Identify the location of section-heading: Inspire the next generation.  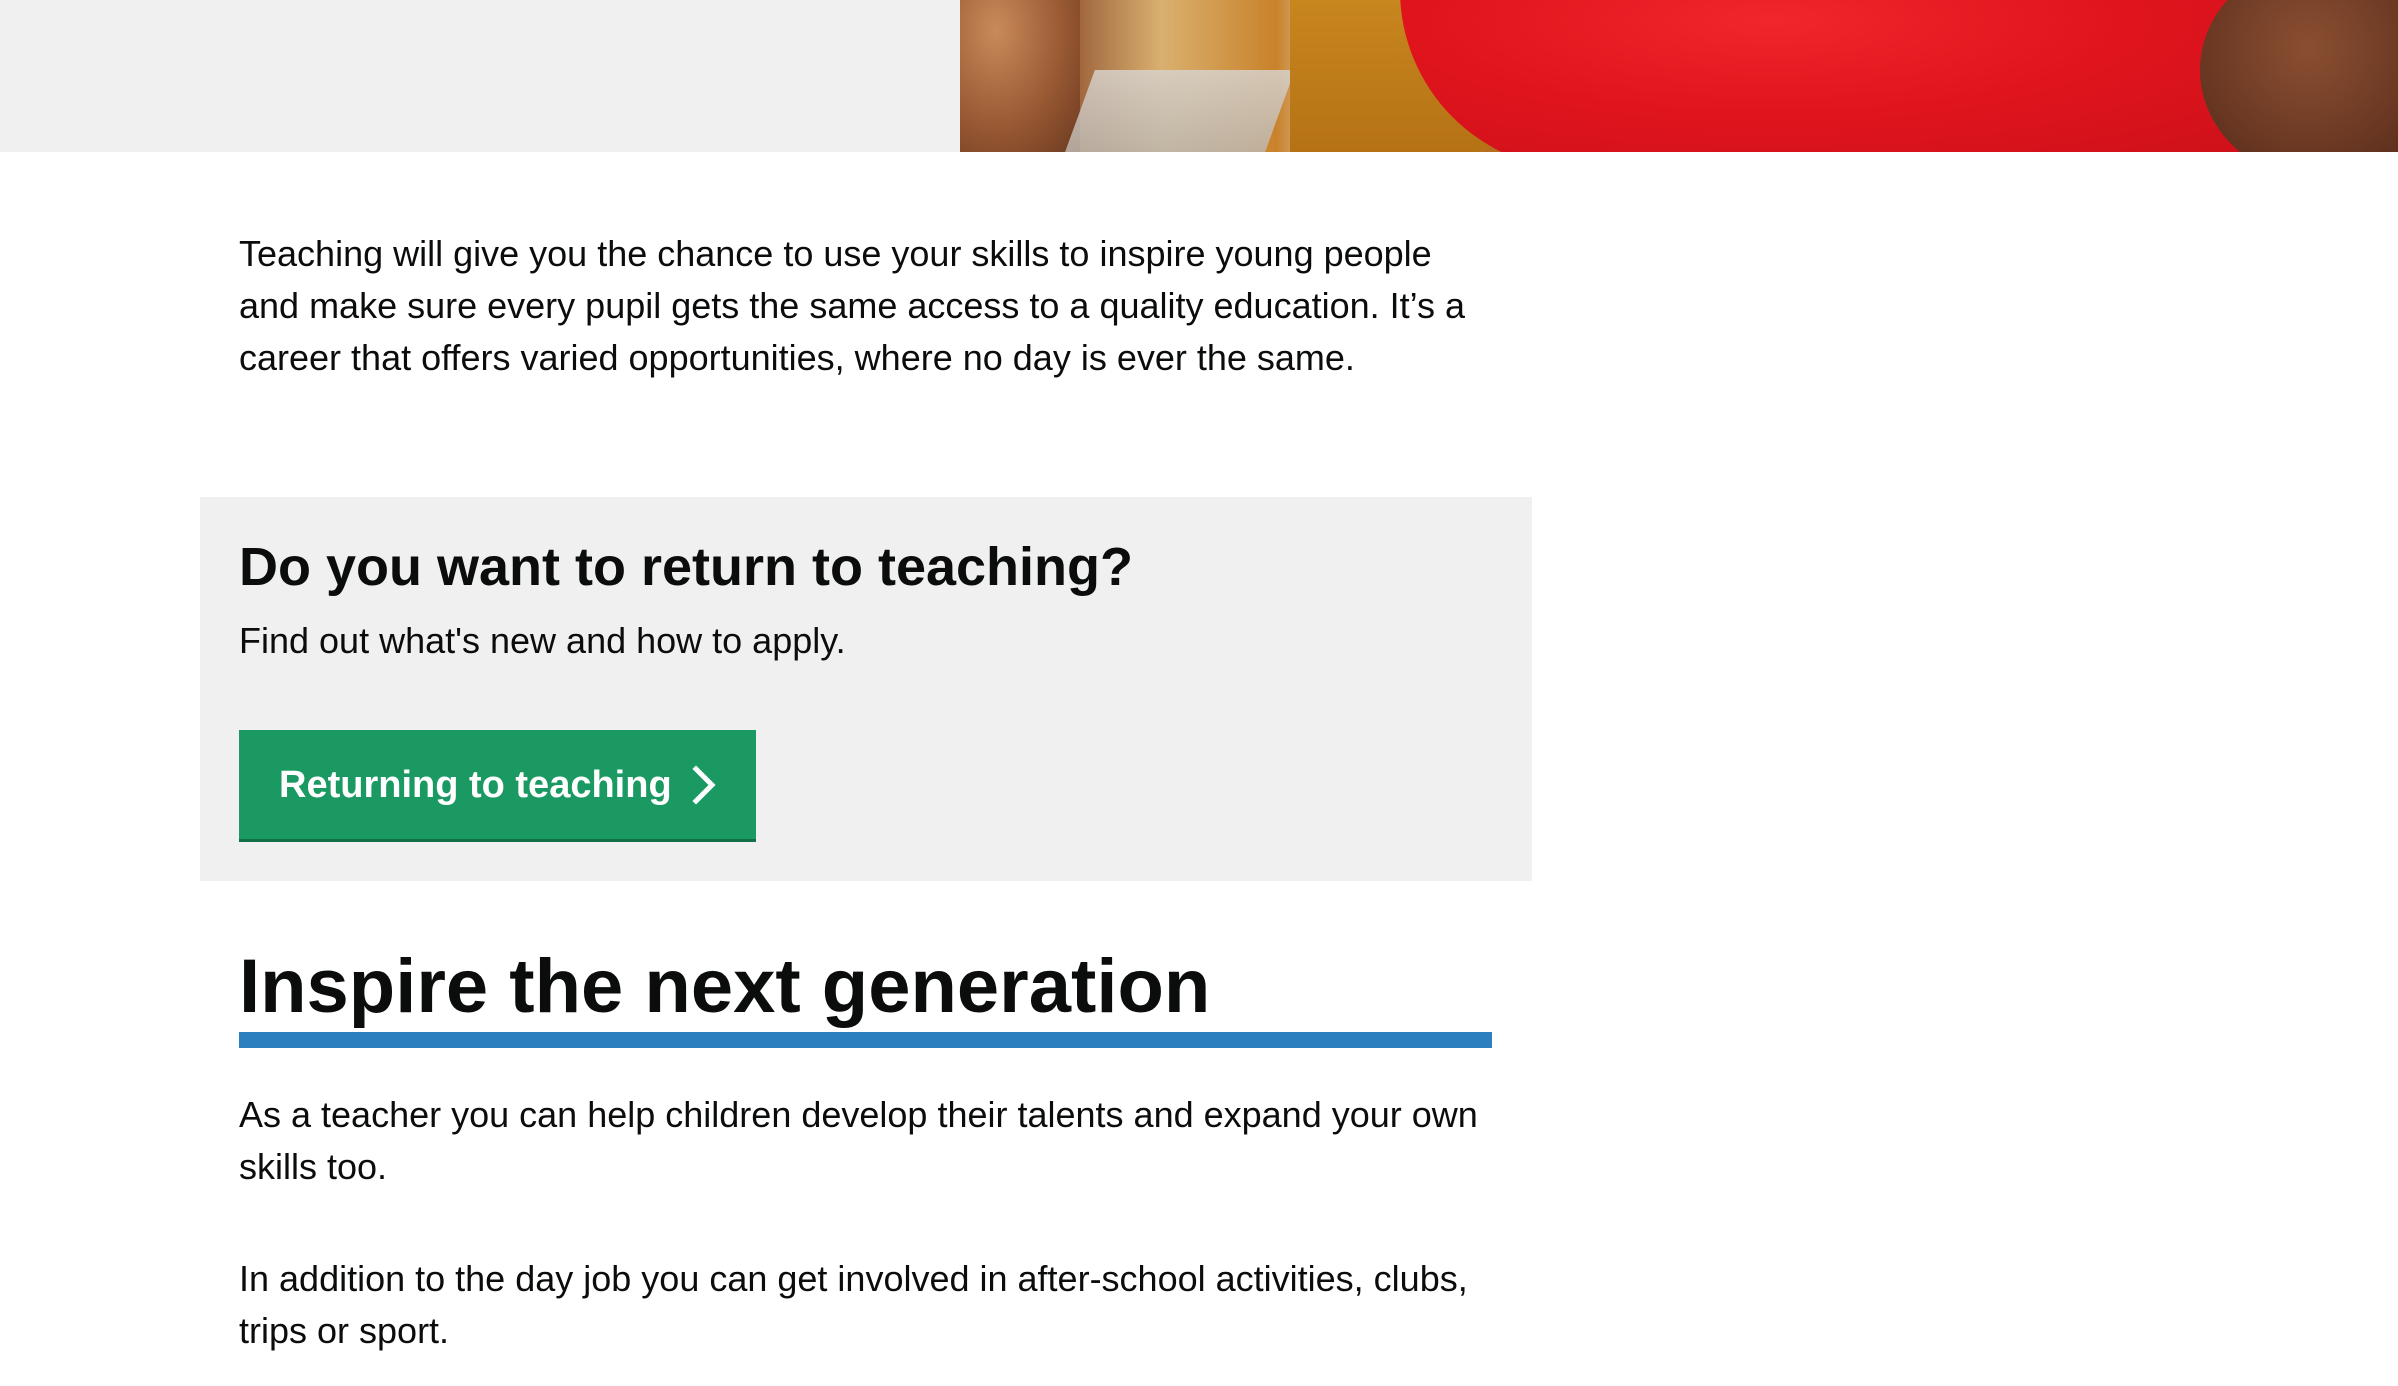
(725, 986).